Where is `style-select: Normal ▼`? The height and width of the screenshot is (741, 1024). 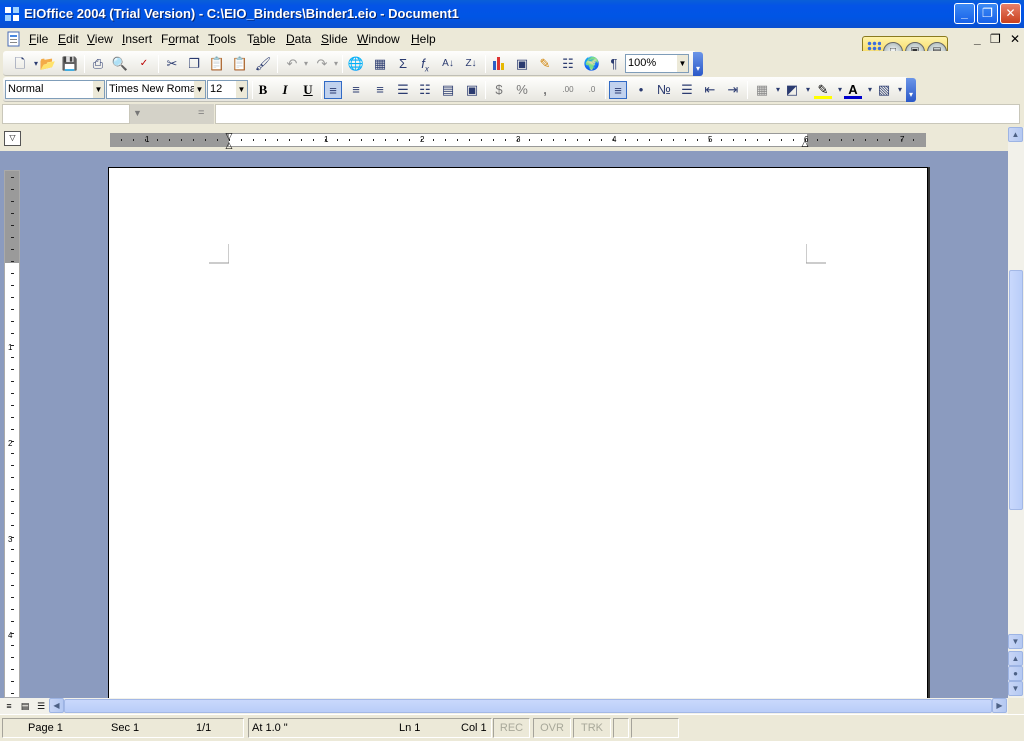 style-select: Normal ▼ is located at coordinates (55, 89).